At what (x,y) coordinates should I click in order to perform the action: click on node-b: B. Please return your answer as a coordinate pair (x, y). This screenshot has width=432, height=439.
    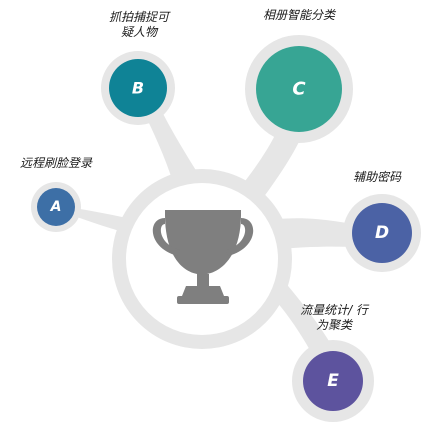
    Looking at the image, I should click on (138, 88).